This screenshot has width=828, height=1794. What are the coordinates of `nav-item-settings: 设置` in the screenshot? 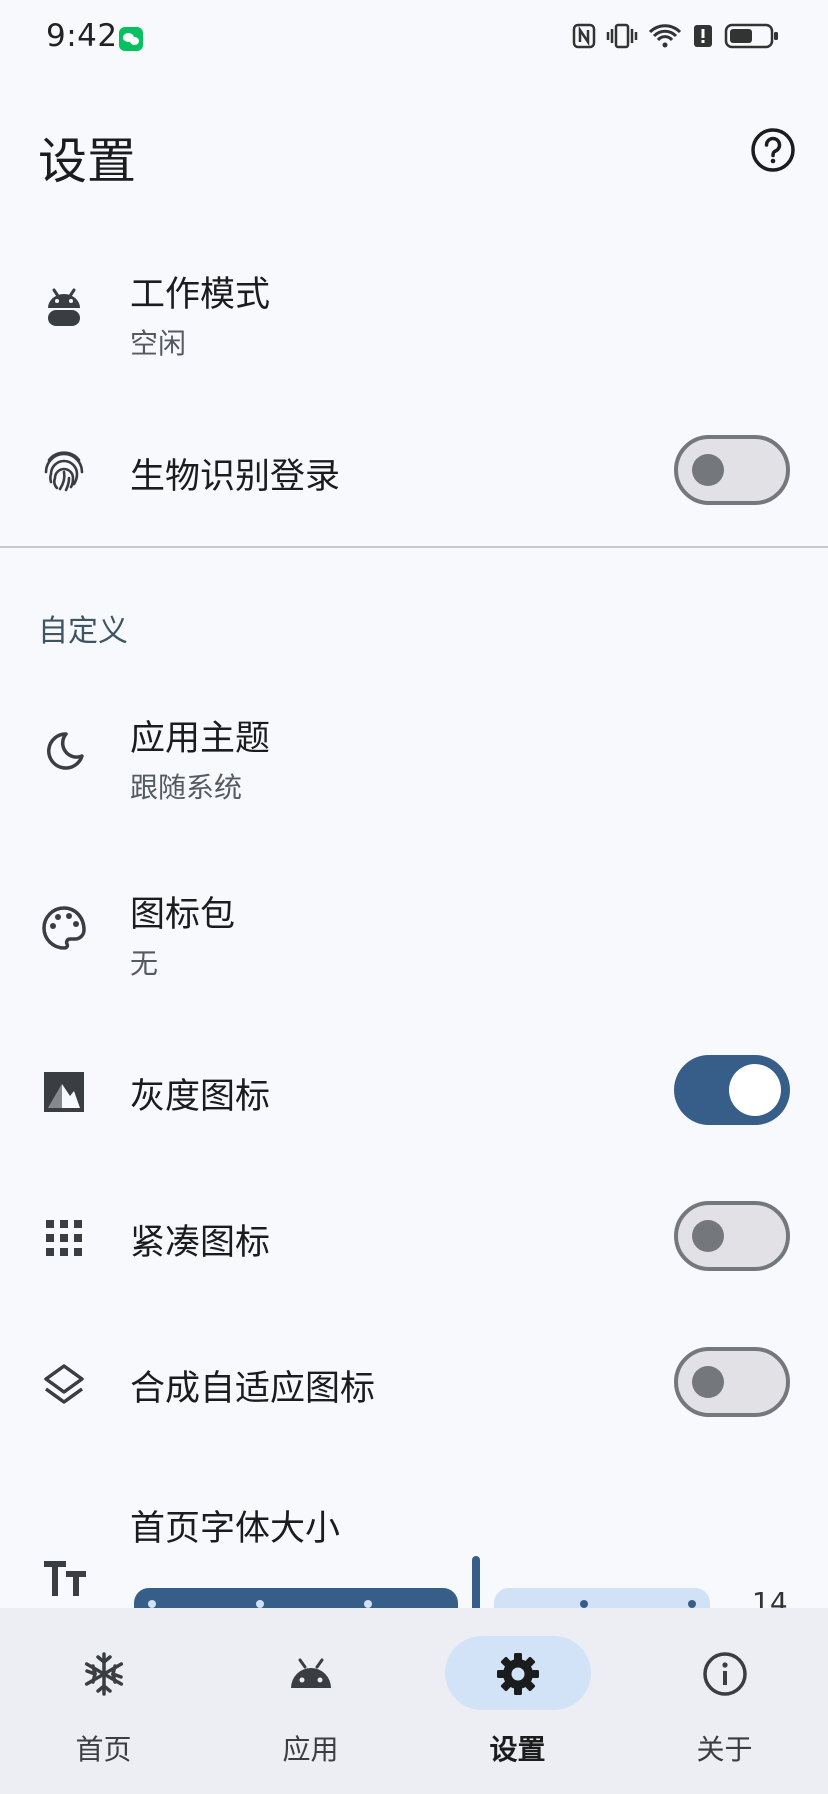 It's located at (517, 1701).